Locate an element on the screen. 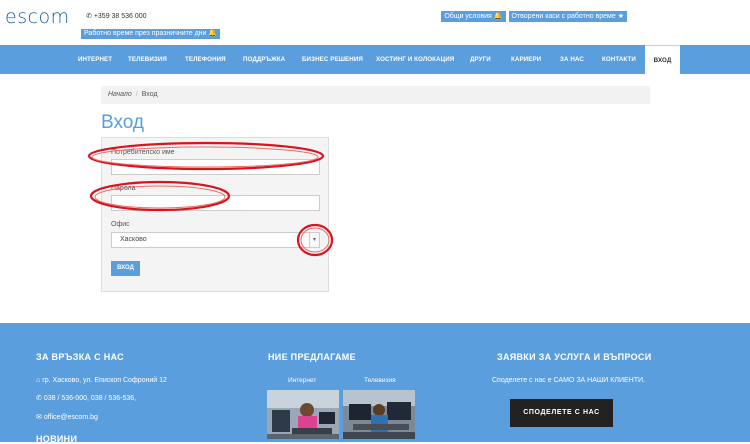  offer-photo-internet is located at coordinates (303, 414).